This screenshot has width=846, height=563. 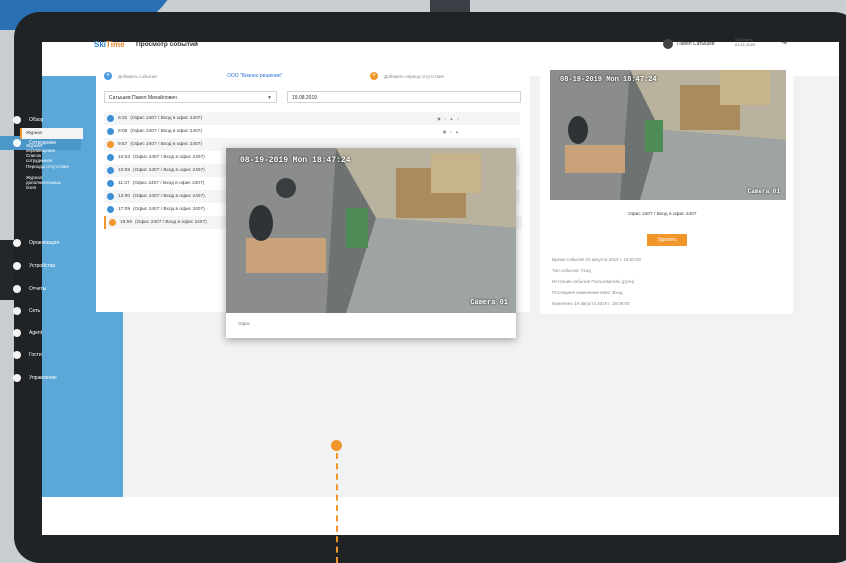 What do you see at coordinates (763, 191) in the screenshot?
I see `snapshot-camera-name: Camera 01` at bounding box center [763, 191].